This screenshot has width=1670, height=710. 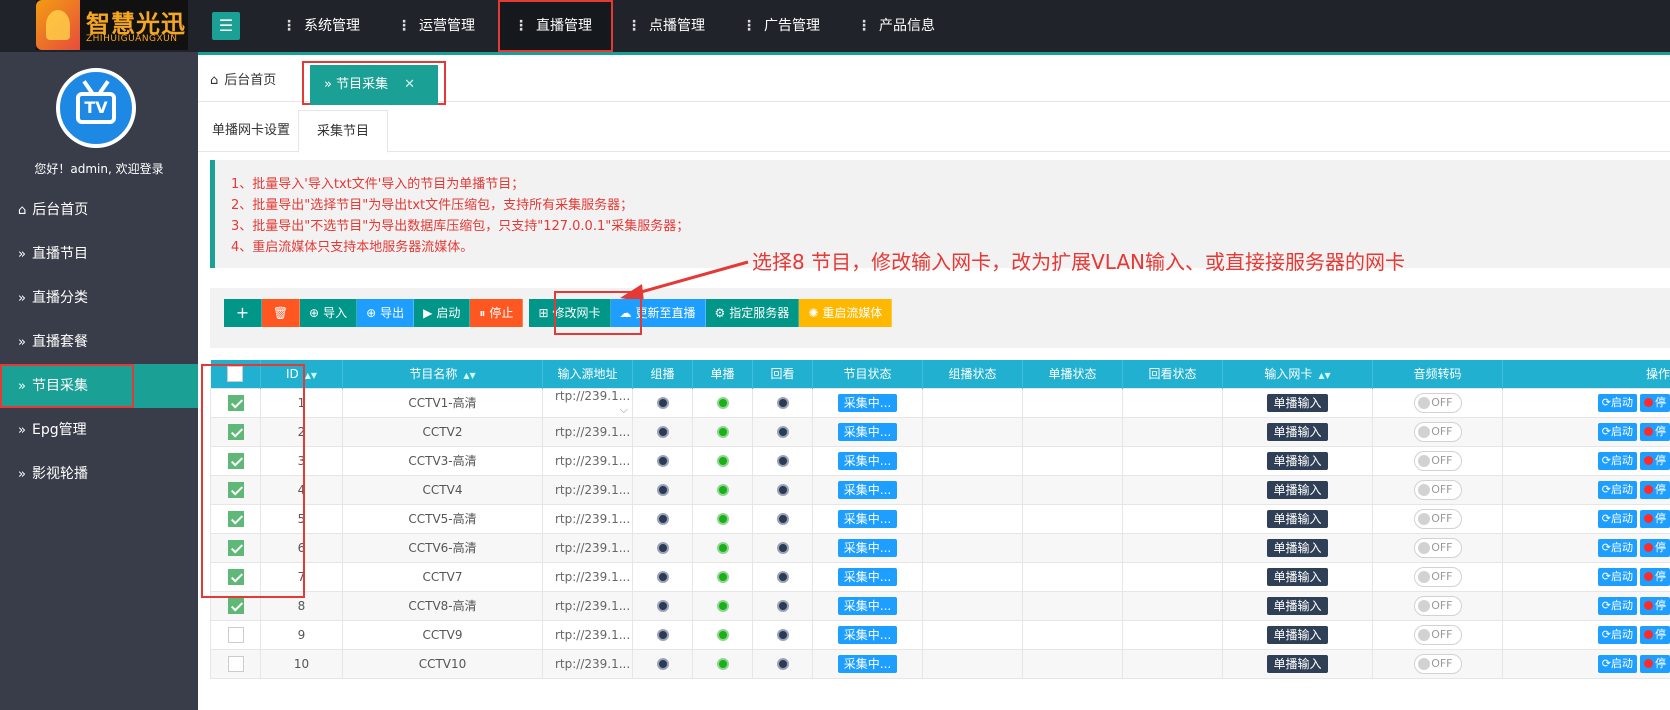 What do you see at coordinates (99, 386) in the screenshot?
I see `sidebar-item-program-capture: » 节目采集` at bounding box center [99, 386].